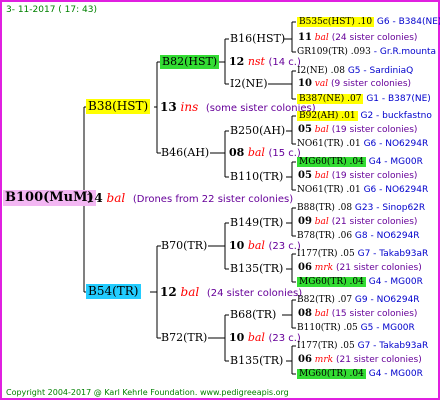 This screenshot has height=400, width=440. Describe the element at coordinates (213, 199) in the screenshot. I see `drone-note: (Drones from 22 sister colonies)` at that location.